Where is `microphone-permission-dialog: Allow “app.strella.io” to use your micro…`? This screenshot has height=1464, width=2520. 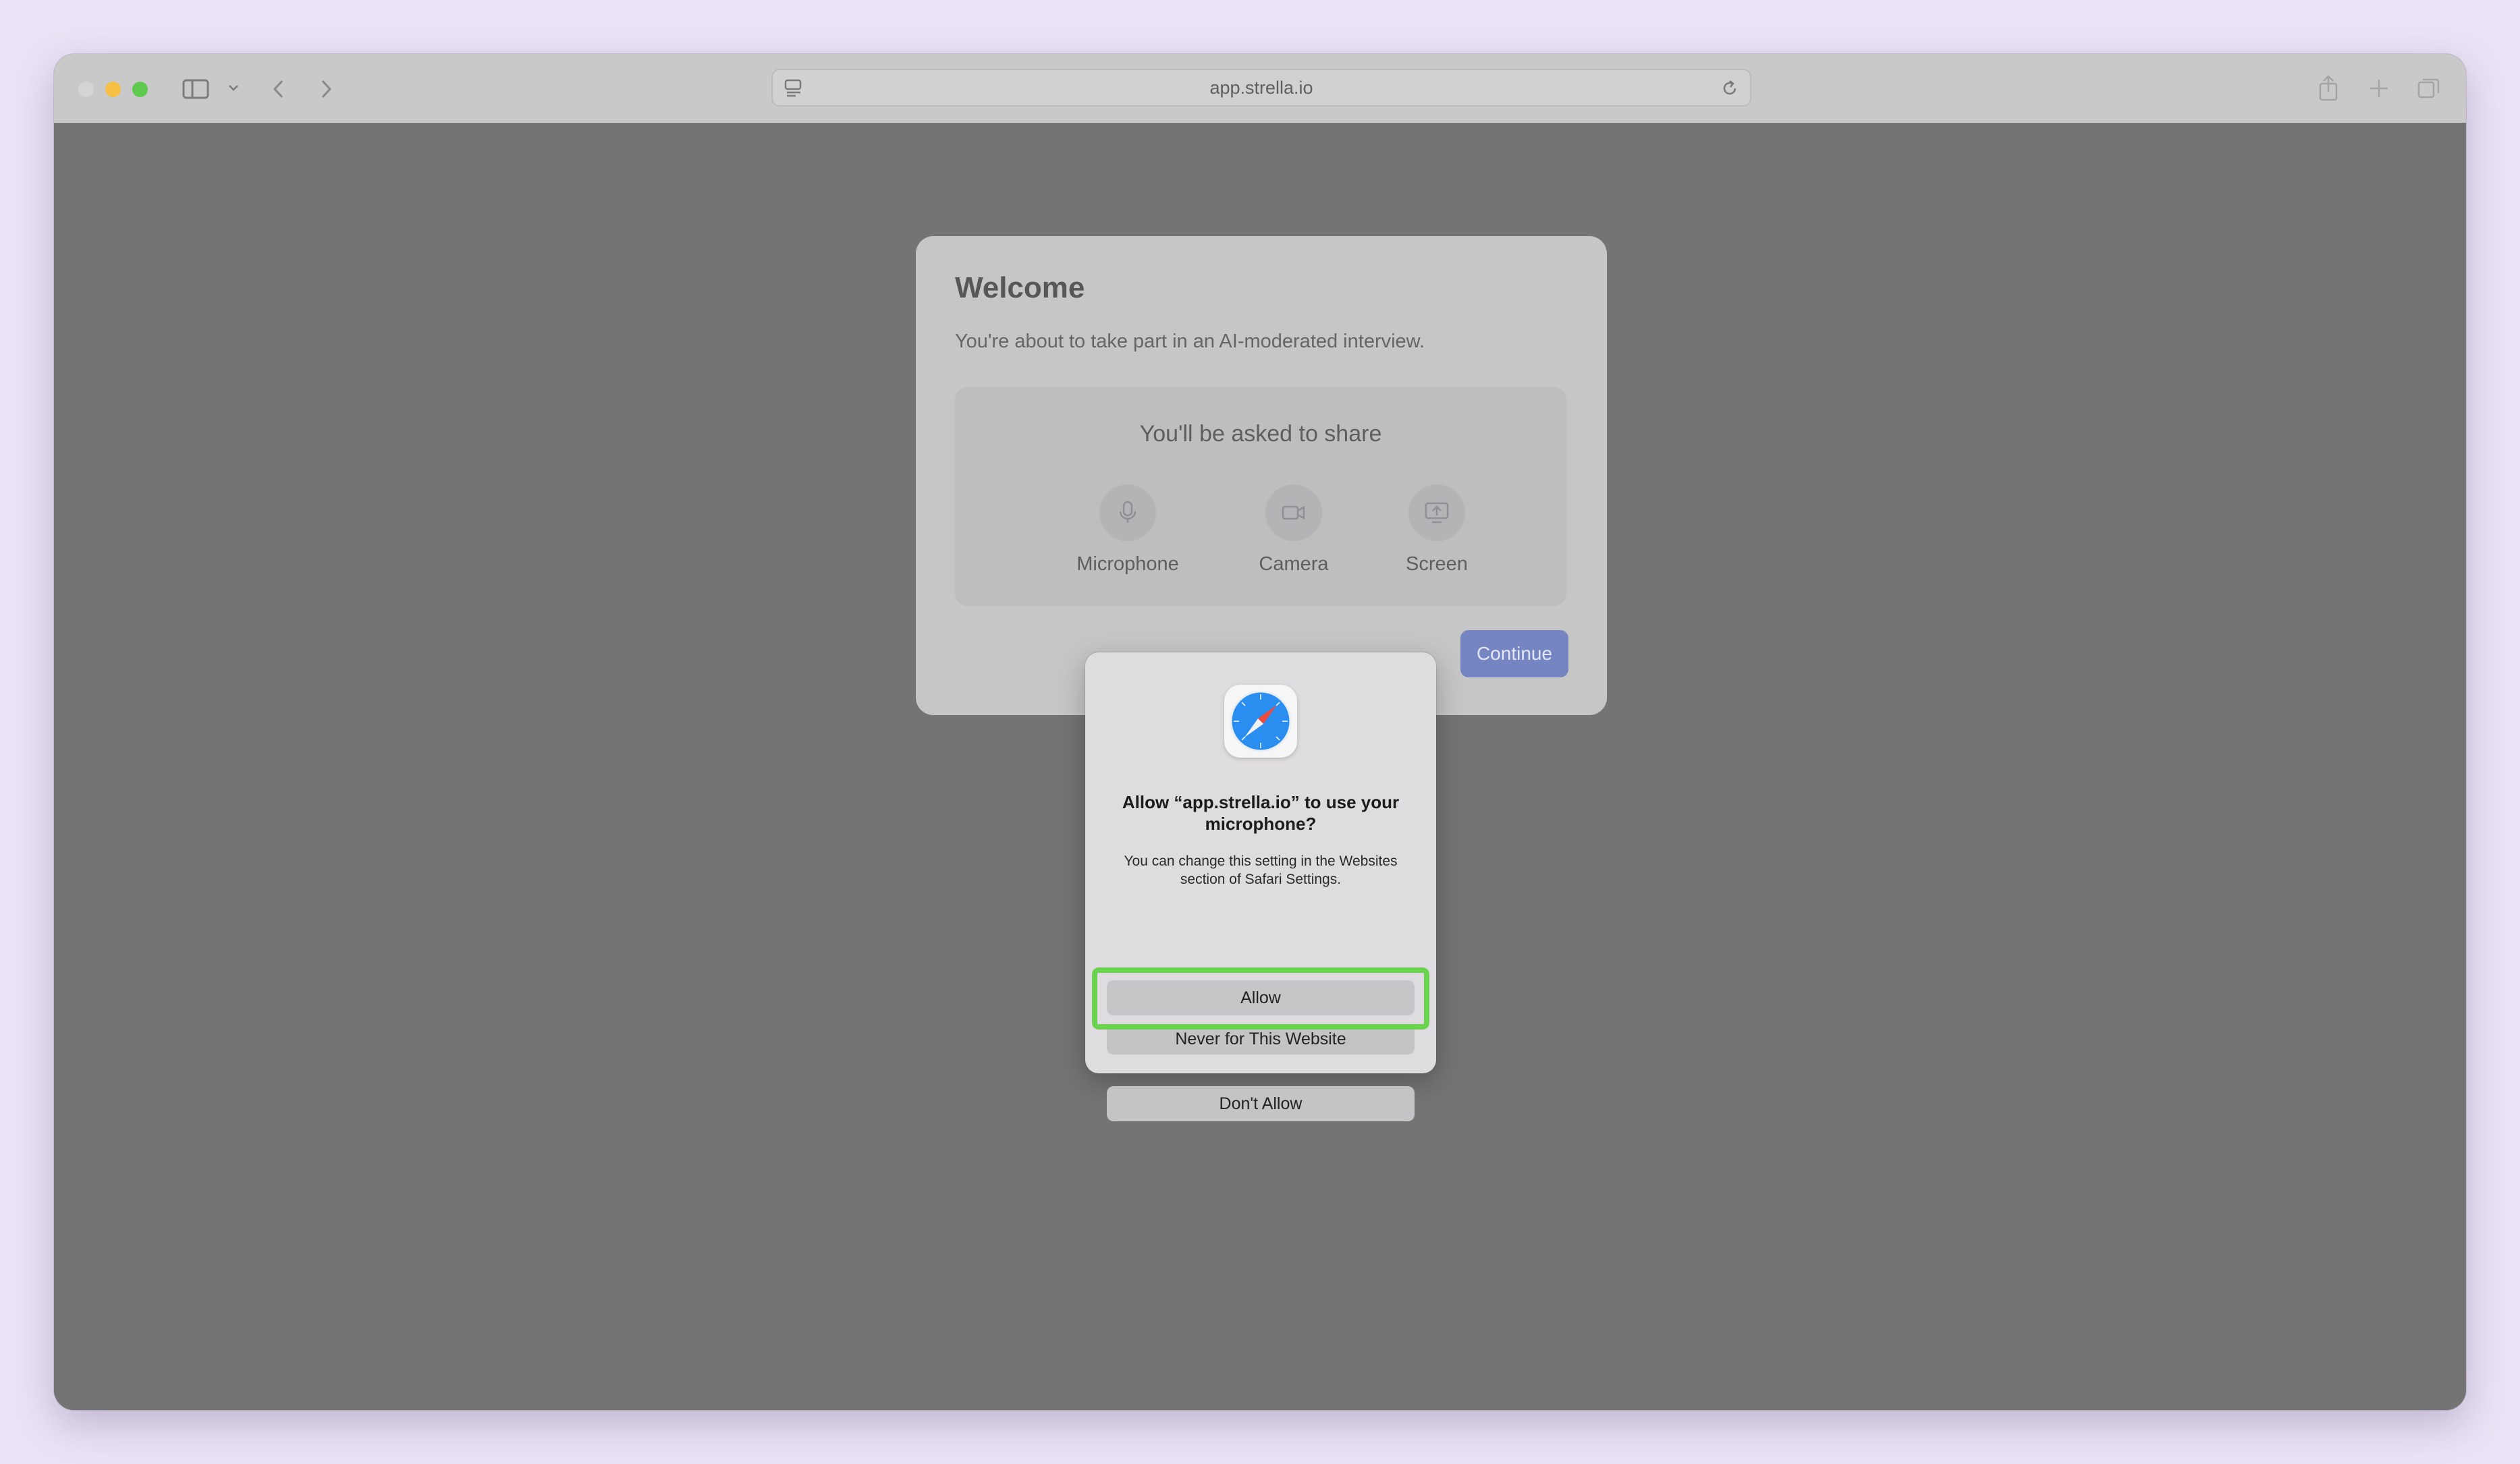 microphone-permission-dialog: Allow “app.strella.io” to use your micro… is located at coordinates (1260, 886).